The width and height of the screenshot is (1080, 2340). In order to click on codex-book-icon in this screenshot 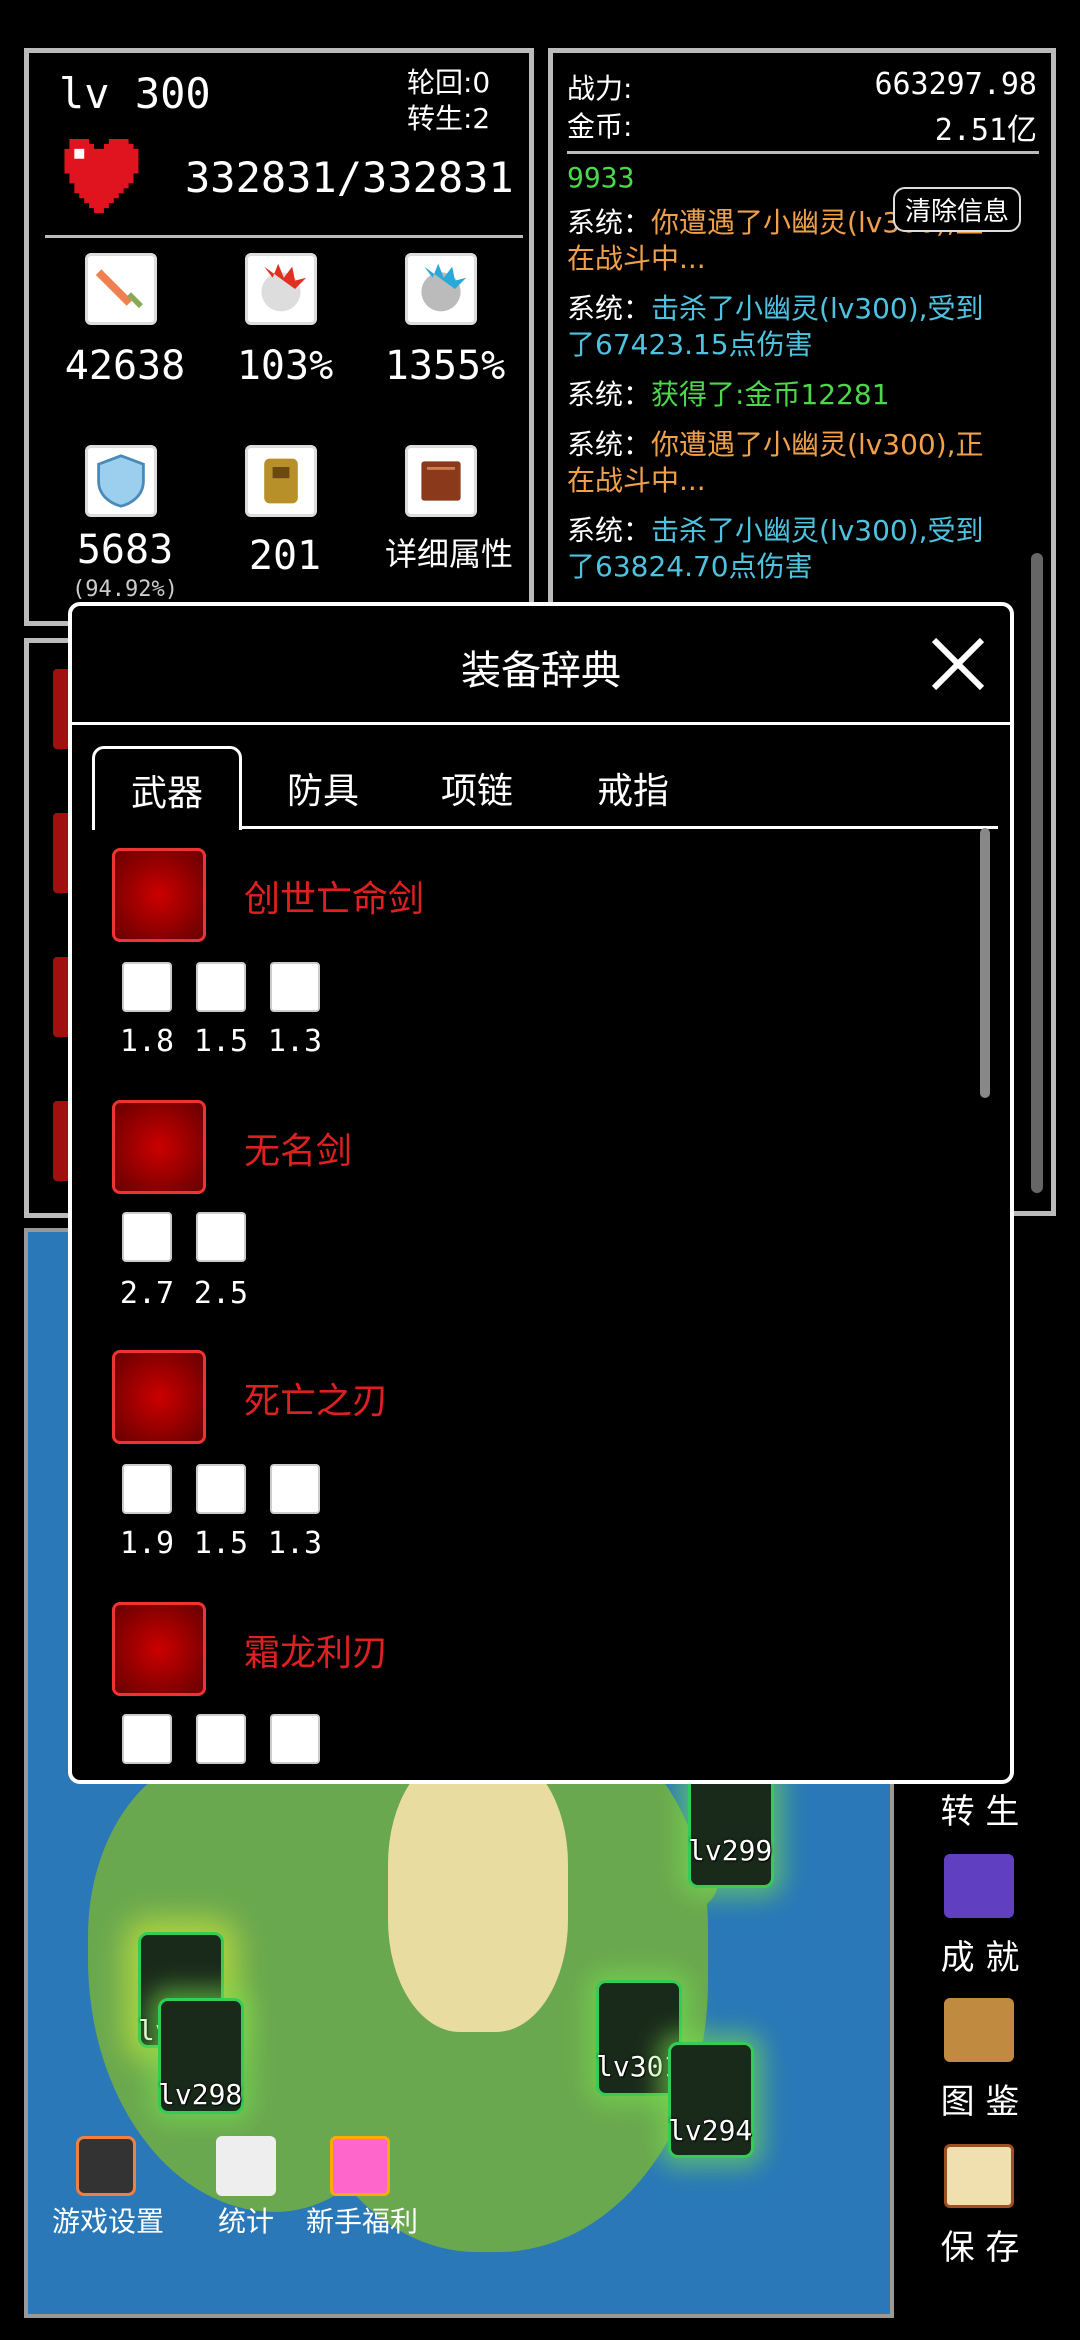, I will do `click(979, 2030)`.